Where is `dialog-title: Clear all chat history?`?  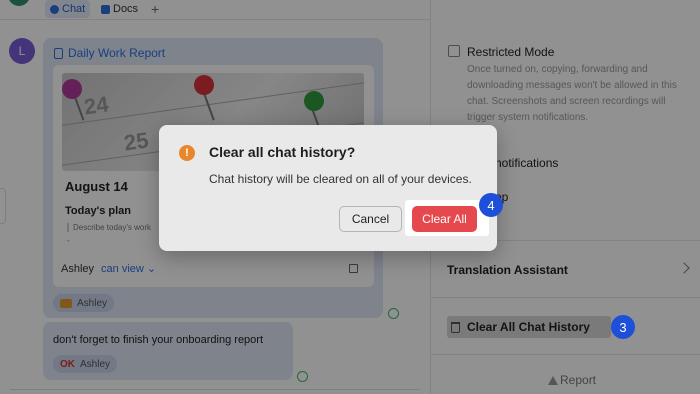
dialog-title: Clear all chat history? is located at coordinates (282, 152).